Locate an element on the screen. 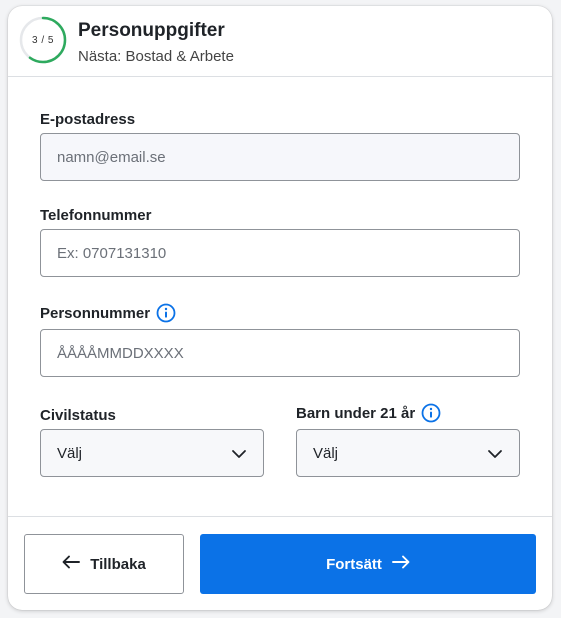  children-value: Välj is located at coordinates (326, 453).